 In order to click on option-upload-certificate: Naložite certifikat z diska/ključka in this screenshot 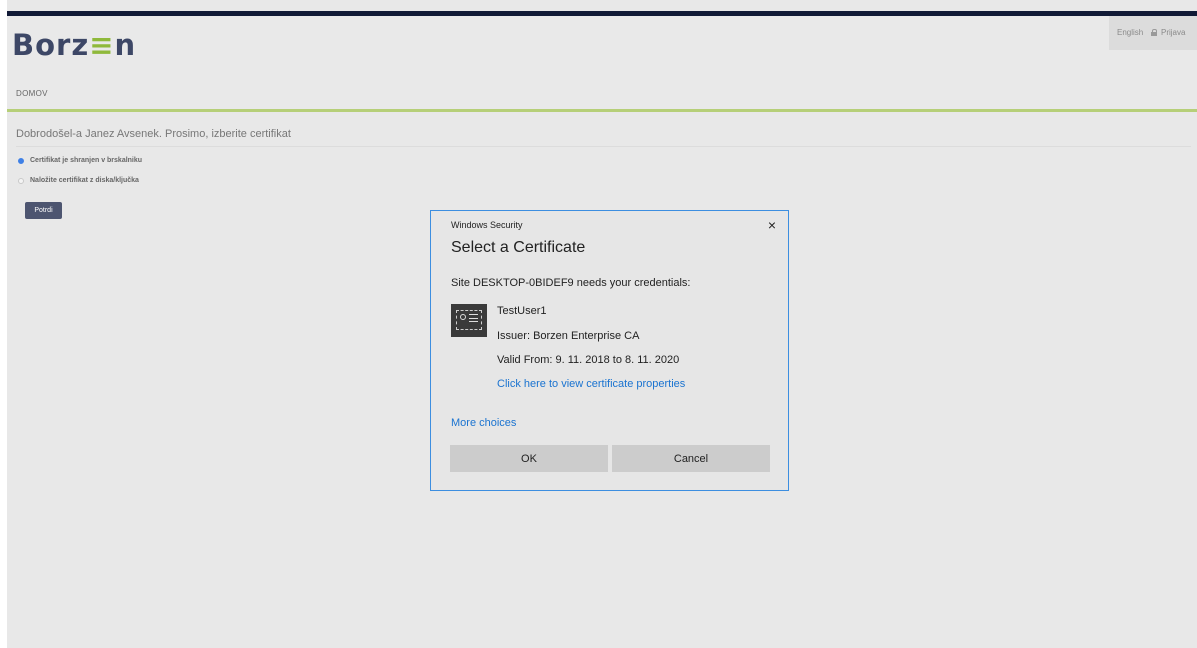, I will do `click(78, 180)`.